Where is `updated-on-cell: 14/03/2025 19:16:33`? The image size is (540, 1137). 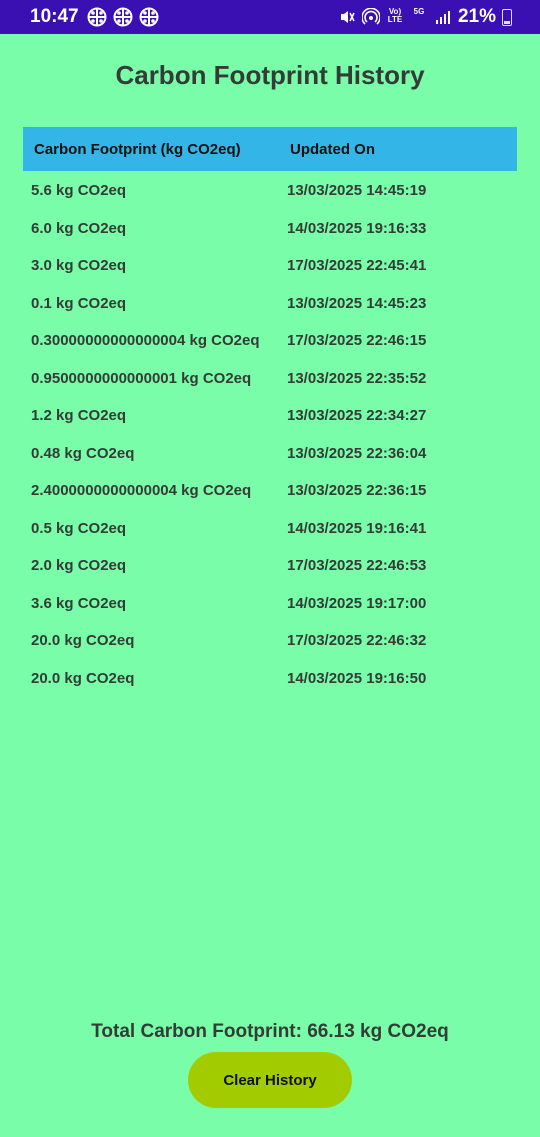 updated-on-cell: 14/03/2025 19:16:33 is located at coordinates (357, 228).